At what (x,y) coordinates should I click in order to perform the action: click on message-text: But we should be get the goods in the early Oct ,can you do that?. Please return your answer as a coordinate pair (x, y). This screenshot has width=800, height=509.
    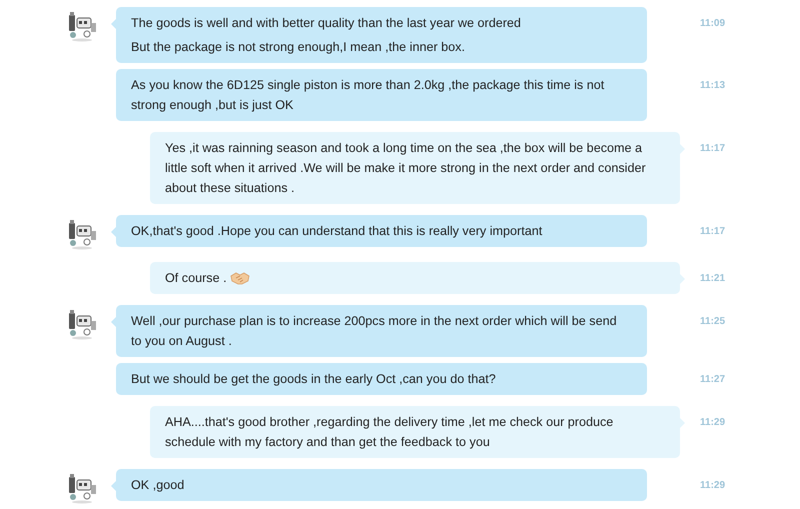
    Looking at the image, I should click on (314, 379).